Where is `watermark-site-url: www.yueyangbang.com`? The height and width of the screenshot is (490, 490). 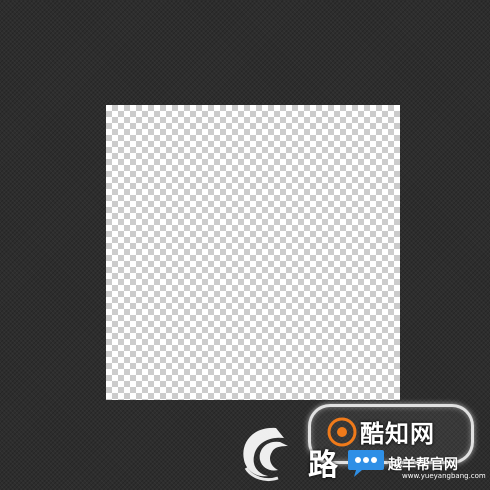
watermark-site-url: www.yueyangbang.com is located at coordinates (444, 476).